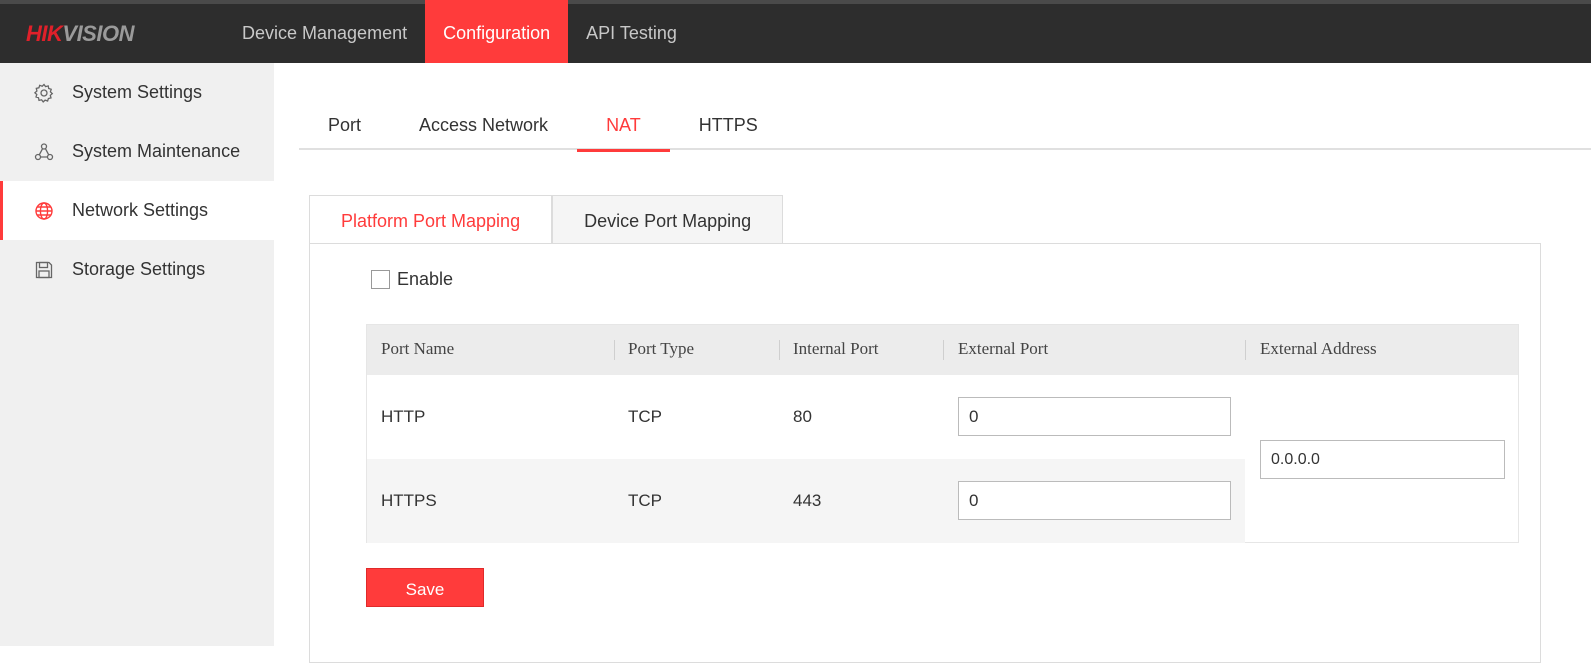 The height and width of the screenshot is (663, 1591). What do you see at coordinates (431, 219) in the screenshot?
I see `subtab-platform-port-mapping: Platform Port Mapping` at bounding box center [431, 219].